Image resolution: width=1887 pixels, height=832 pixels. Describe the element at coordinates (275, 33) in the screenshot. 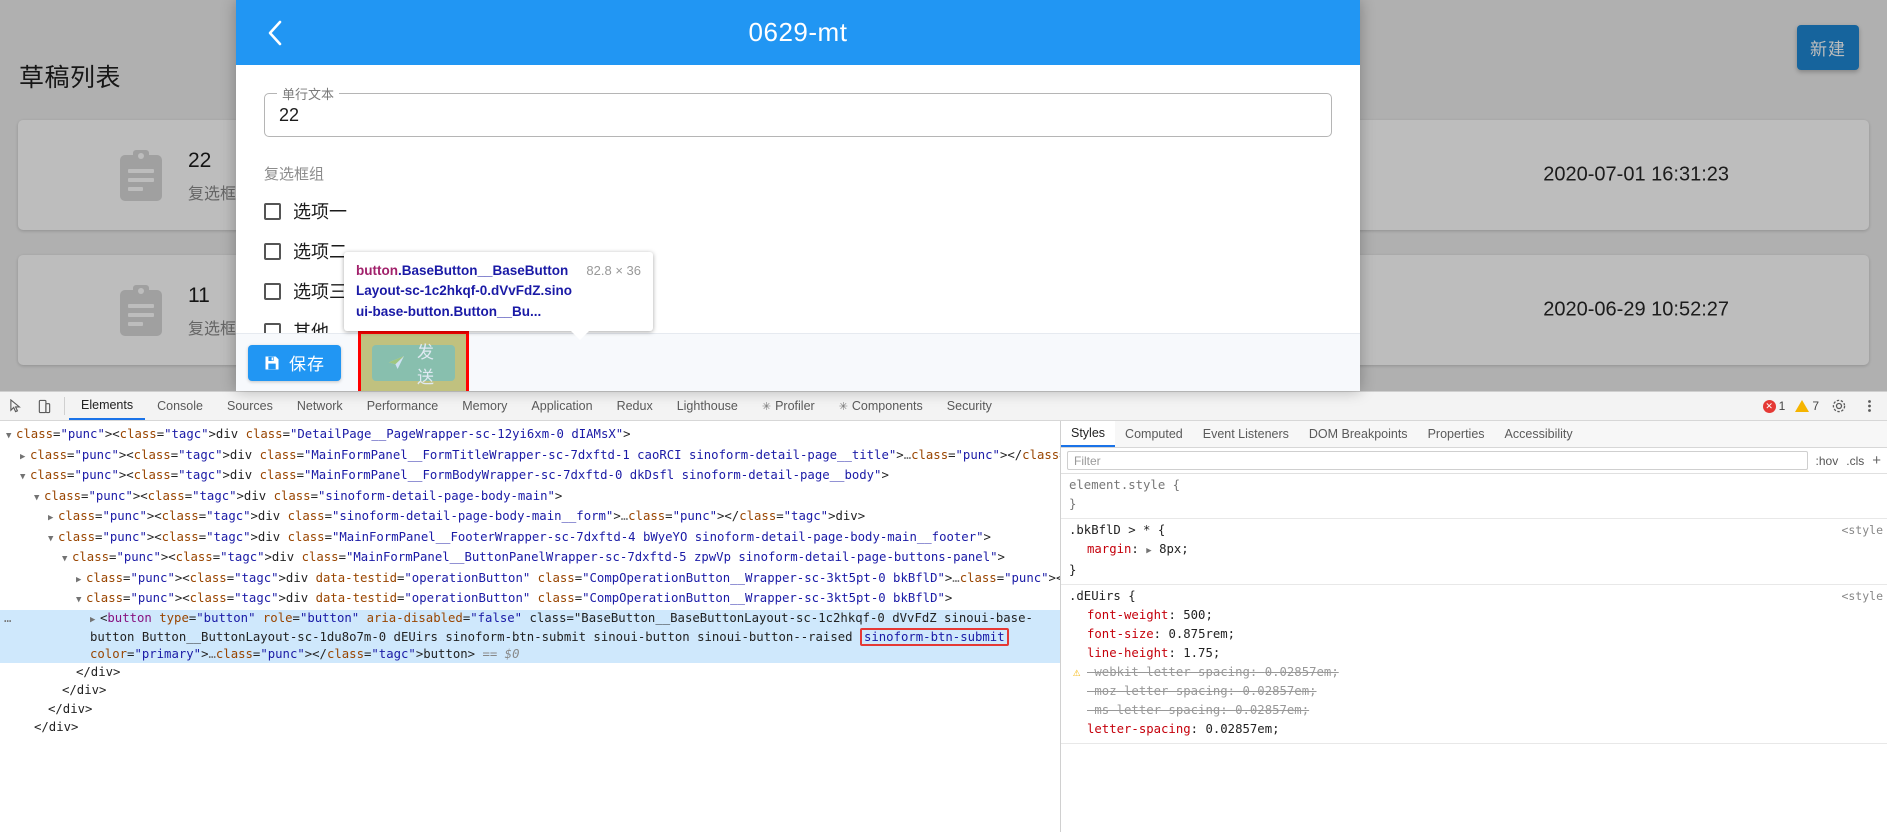

I see `back-chevron-icon` at that location.